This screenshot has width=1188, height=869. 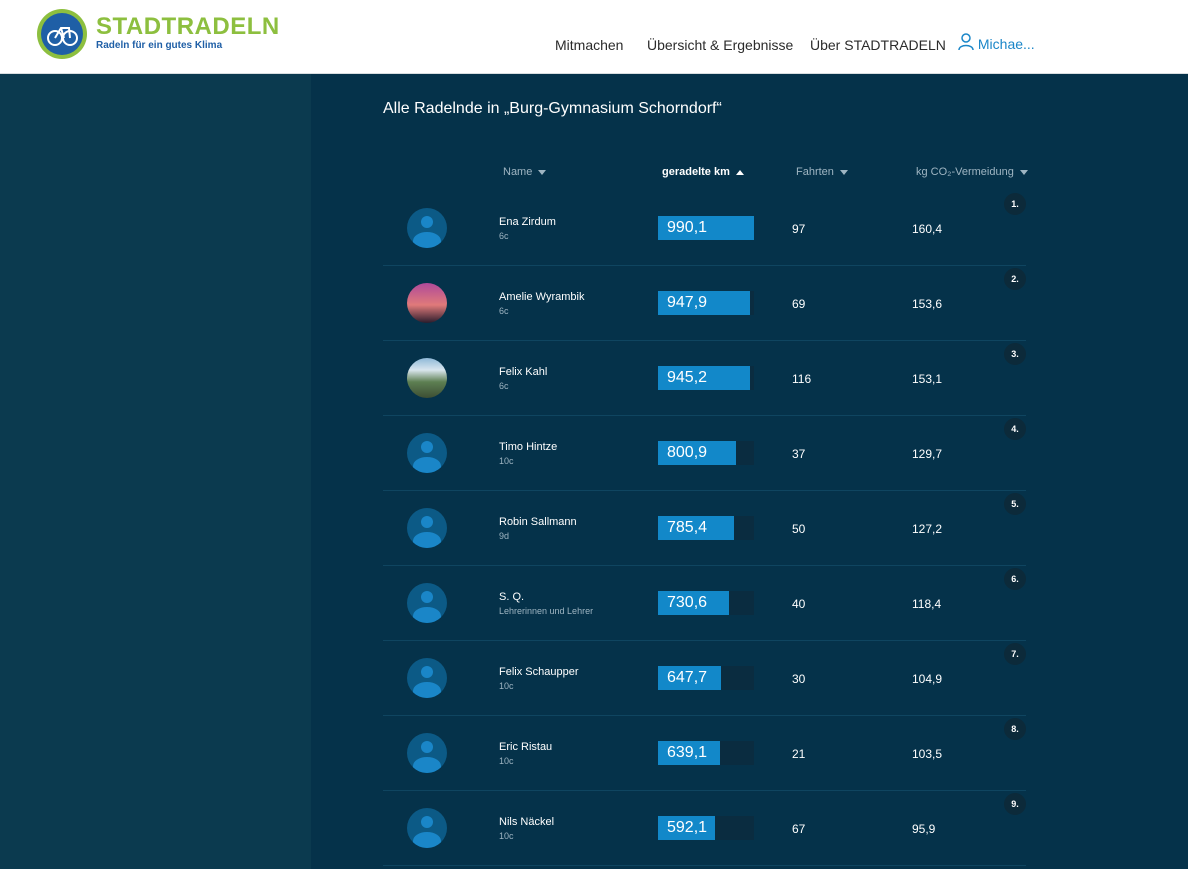 I want to click on logo-subtitle: Radeln für ein gutes Klima, so click(x=159, y=45).